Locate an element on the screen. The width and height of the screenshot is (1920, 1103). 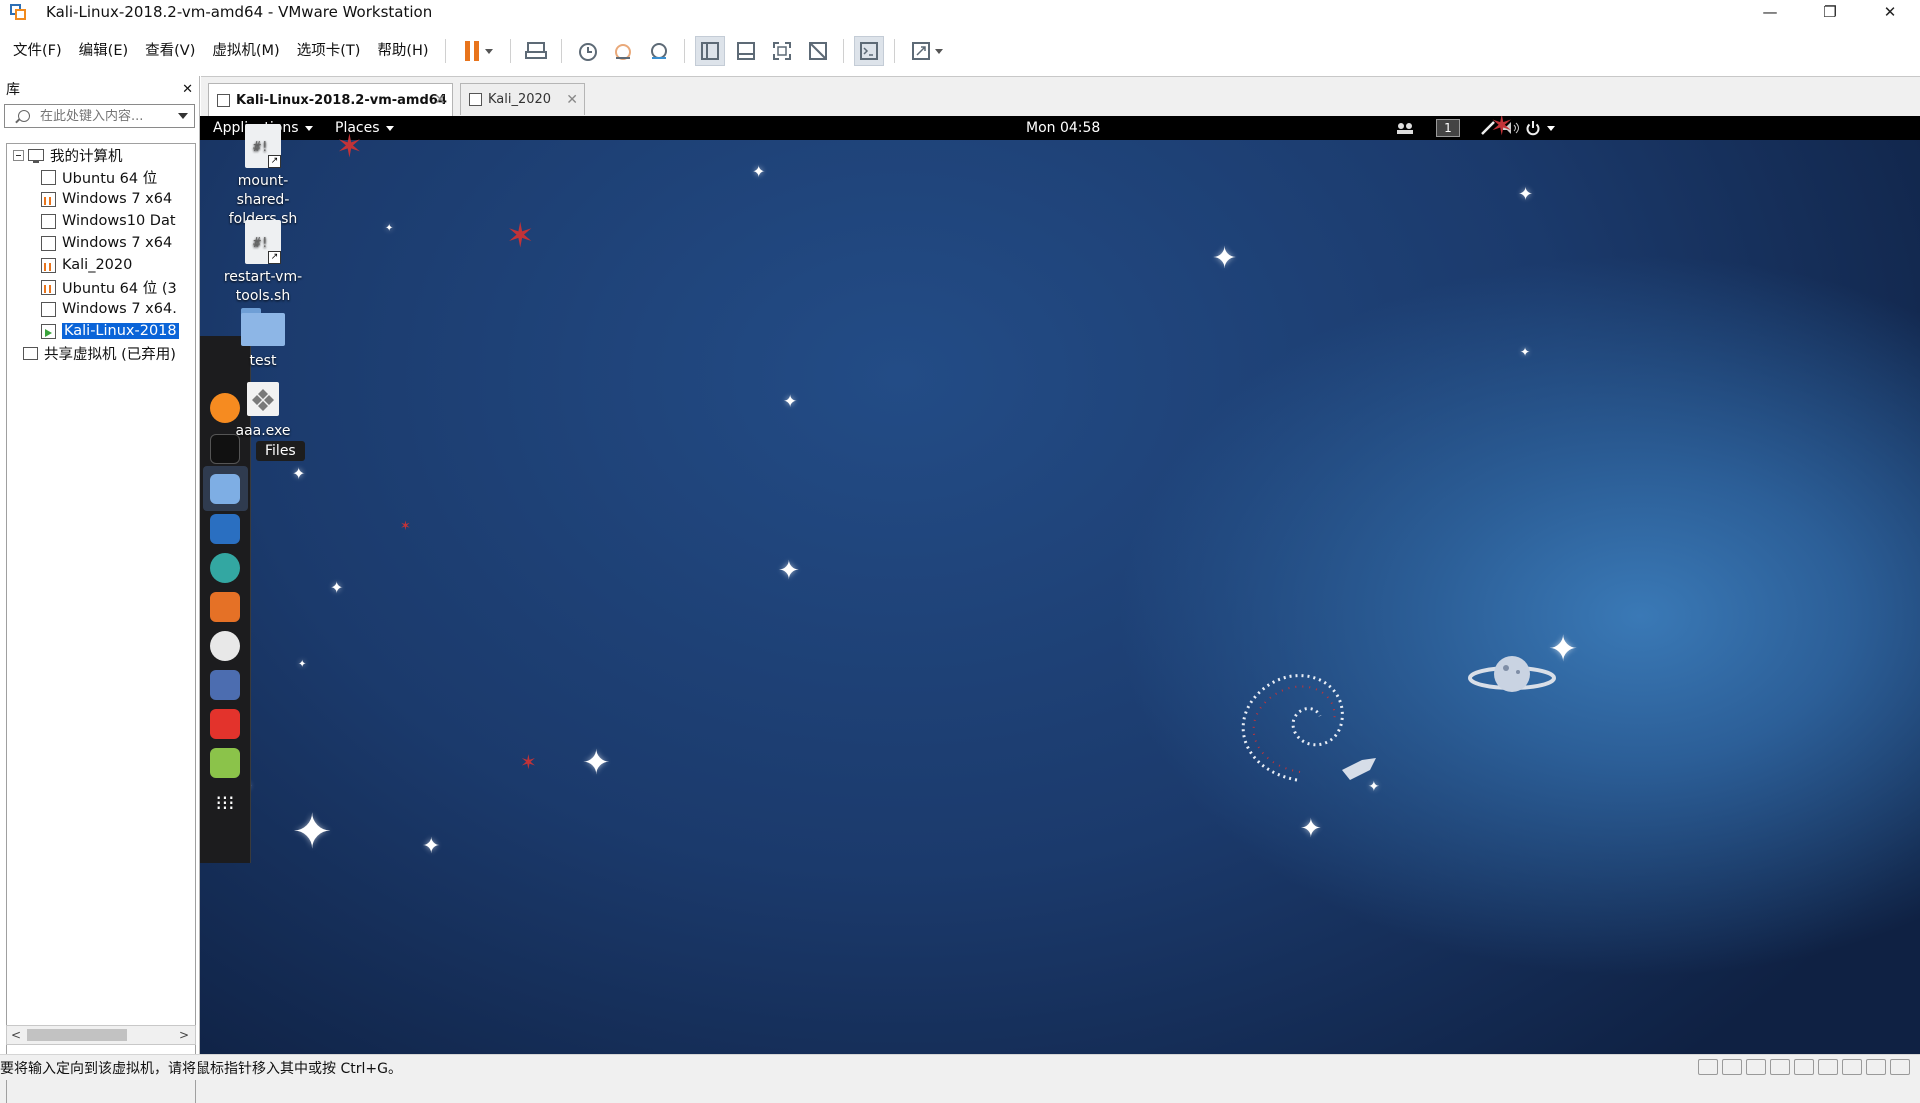
display-icon is located at coordinates (1852, 1067).